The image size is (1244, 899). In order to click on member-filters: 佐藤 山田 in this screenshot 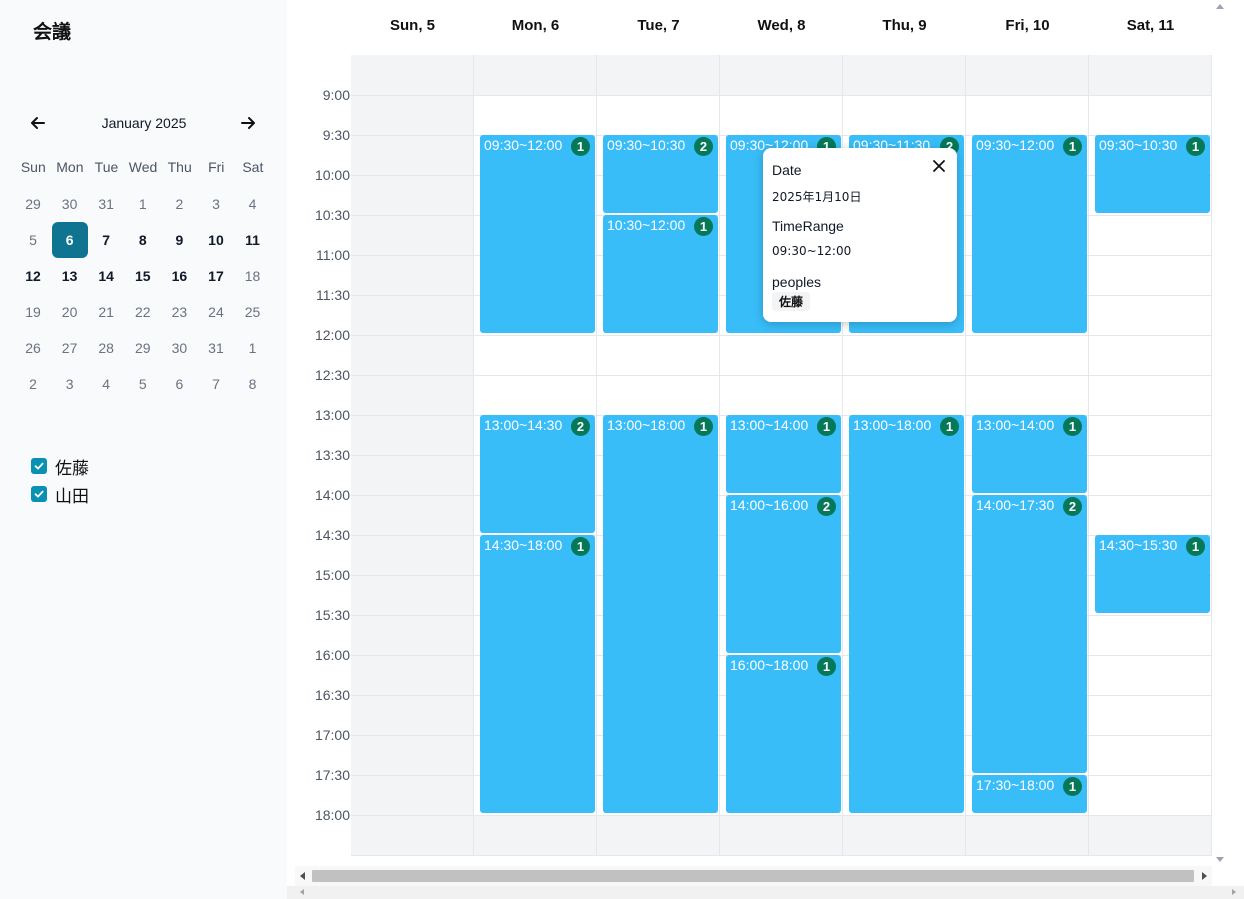, I will do `click(60, 480)`.